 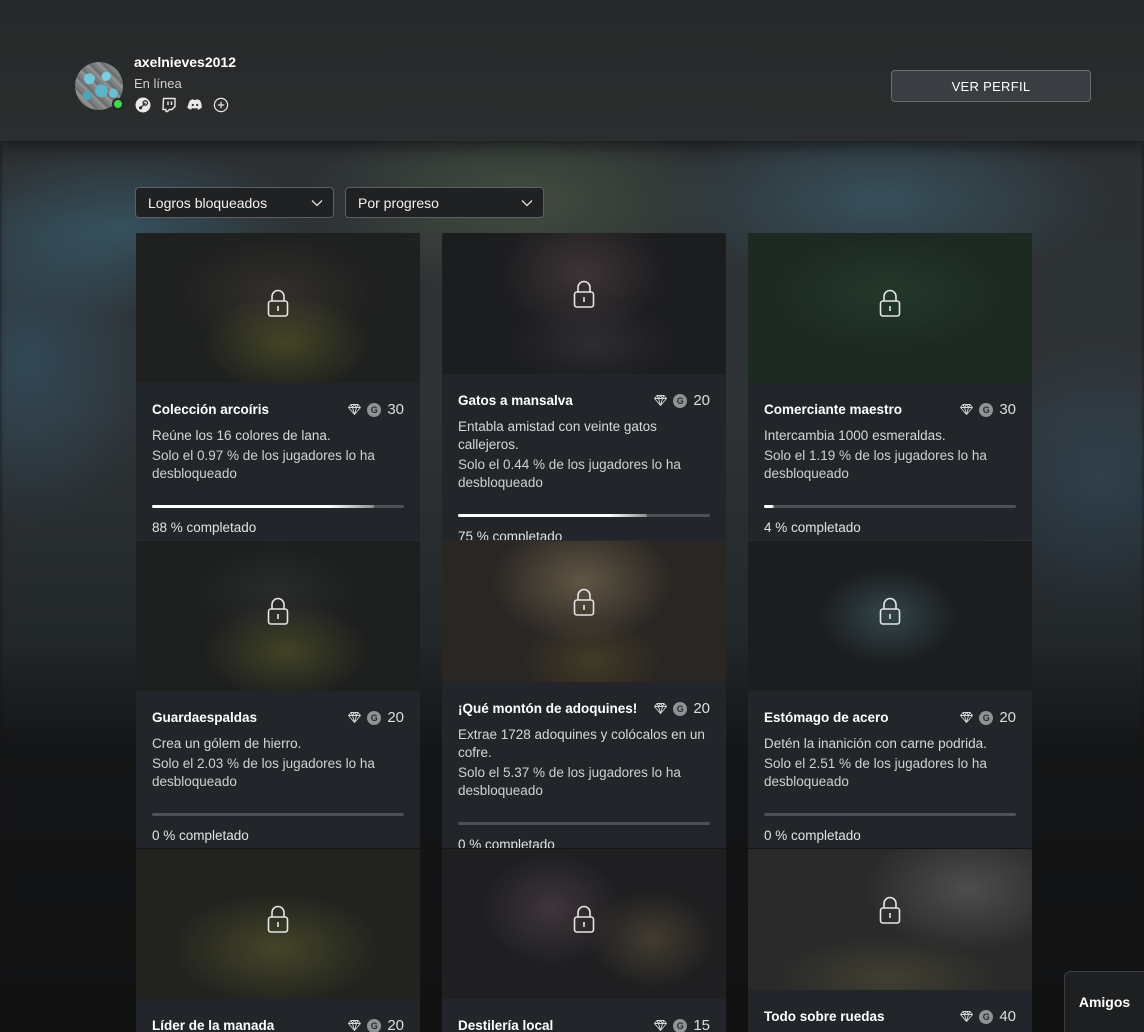 What do you see at coordinates (890, 717) in the screenshot?
I see `achievement-title-row: Estómago de acero G 20` at bounding box center [890, 717].